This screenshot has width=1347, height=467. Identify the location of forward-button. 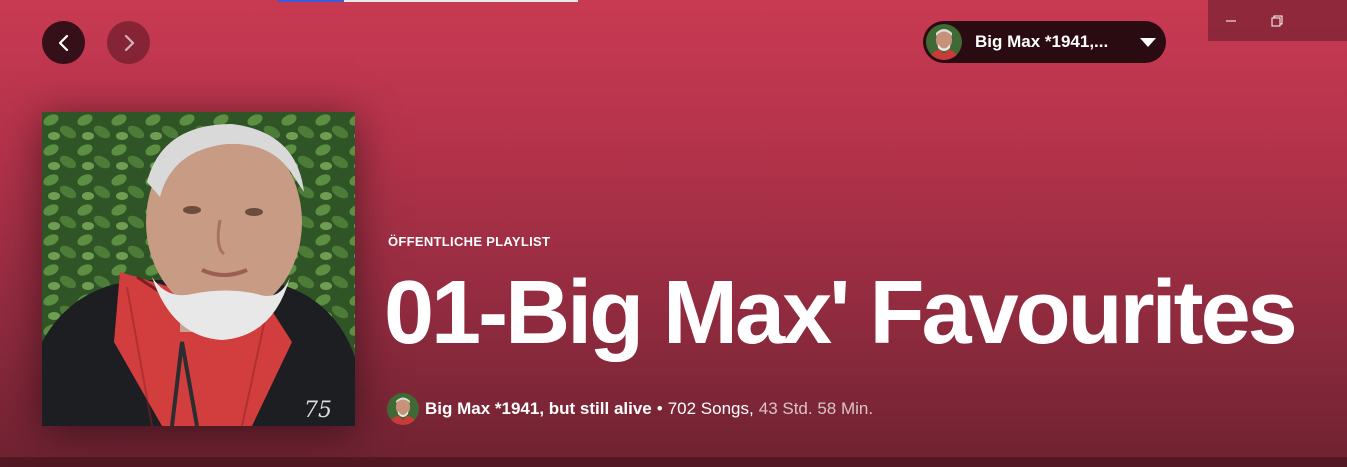
(128, 42).